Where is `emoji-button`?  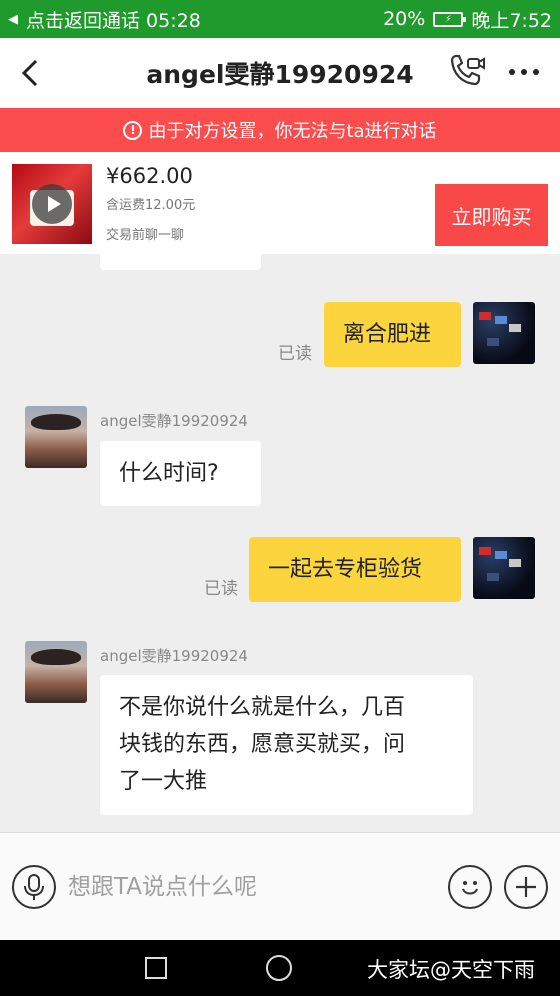
emoji-button is located at coordinates (470, 887).